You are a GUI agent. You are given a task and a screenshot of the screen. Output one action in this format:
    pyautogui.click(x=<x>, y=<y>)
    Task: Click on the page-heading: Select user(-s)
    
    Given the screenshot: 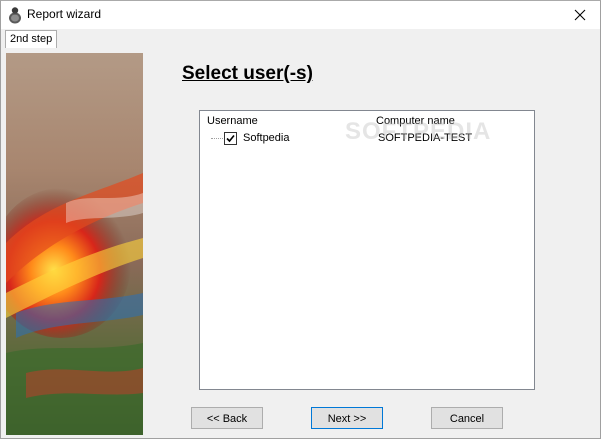 What is the action you would take?
    pyautogui.click(x=247, y=73)
    